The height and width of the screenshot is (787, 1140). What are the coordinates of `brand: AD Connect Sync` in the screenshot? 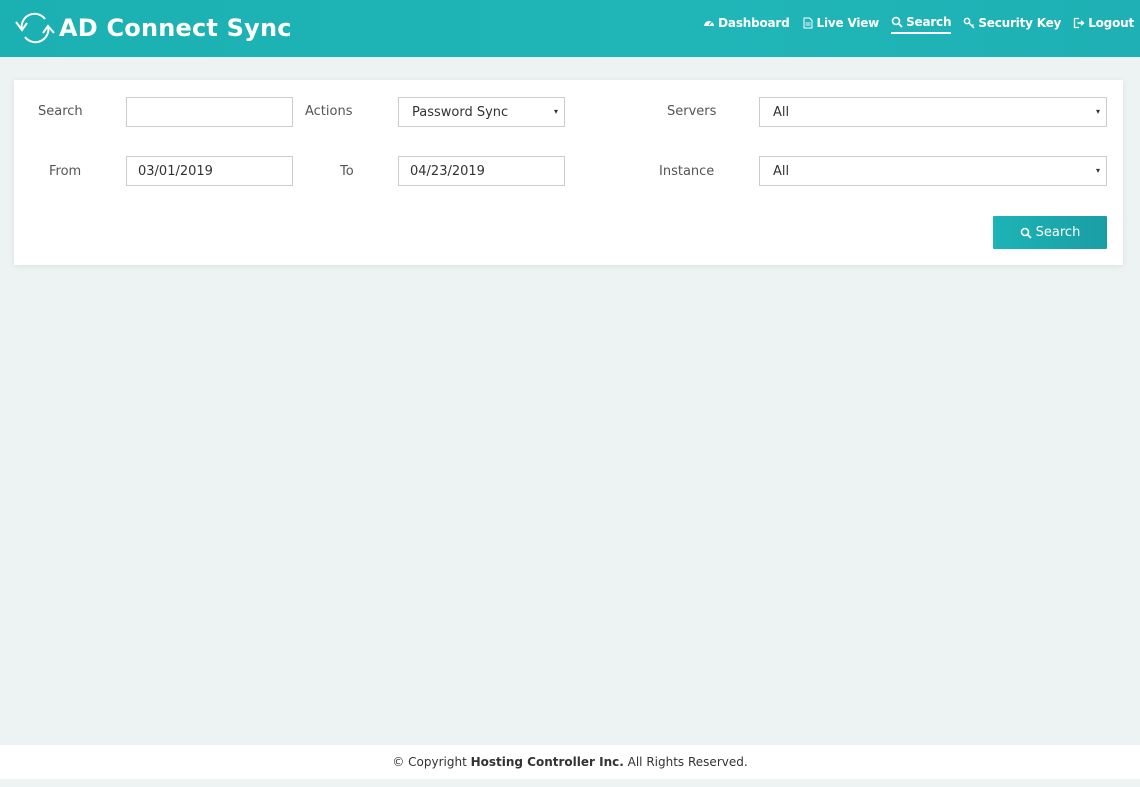 It's located at (153, 28).